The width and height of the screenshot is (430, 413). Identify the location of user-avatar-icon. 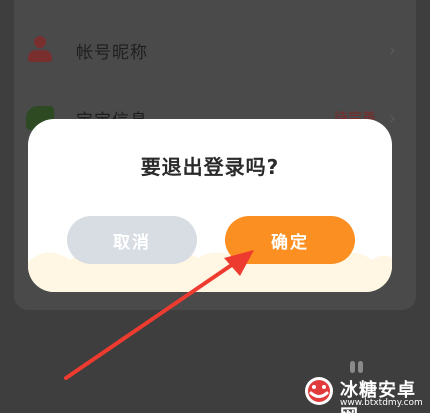
(41, 51).